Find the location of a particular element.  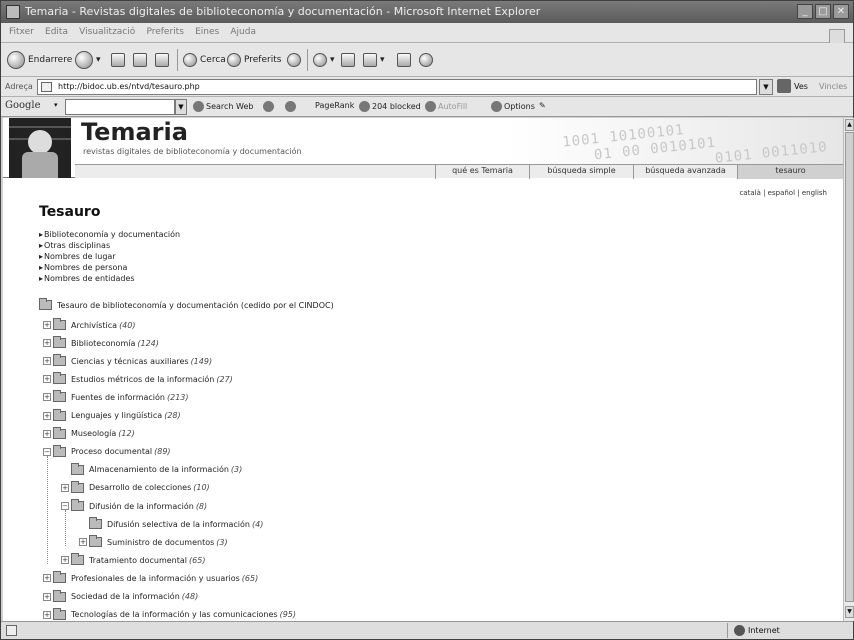

menu-view: Visualització is located at coordinates (107, 32).